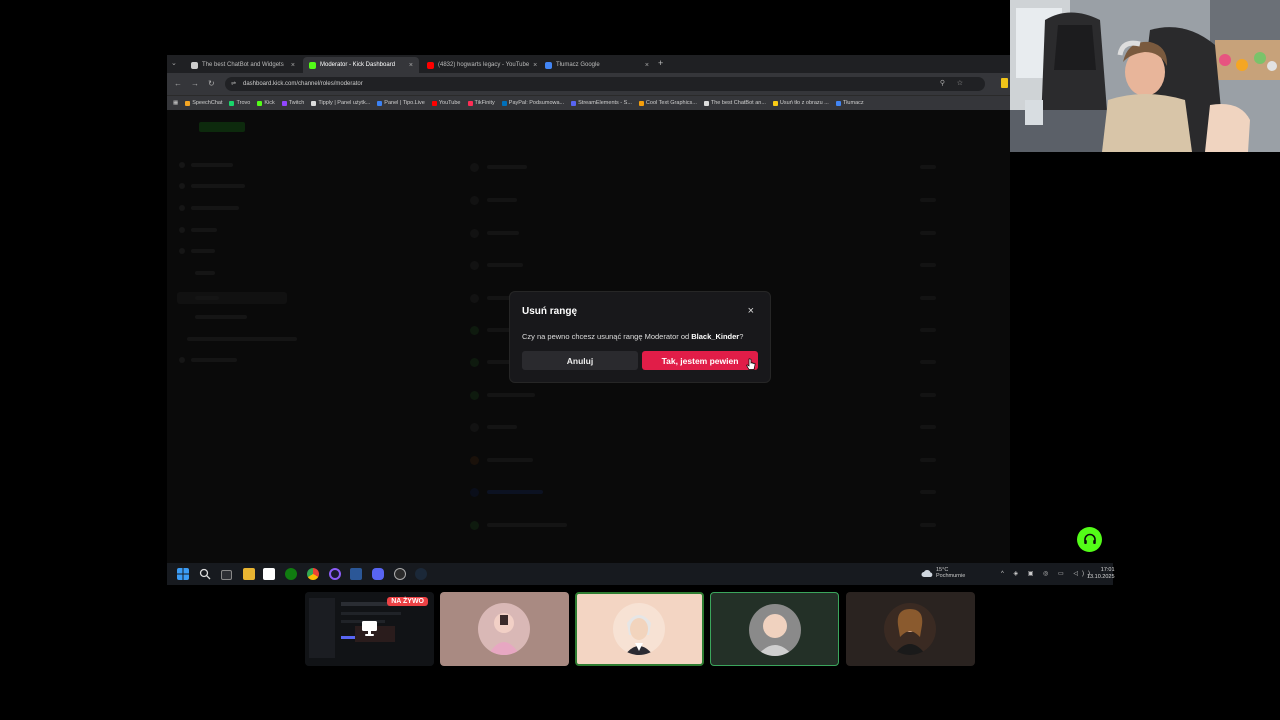 This screenshot has width=1280, height=720. What do you see at coordinates (700, 360) in the screenshot?
I see `confirm-remove-button: Tak, jestem pewien` at bounding box center [700, 360].